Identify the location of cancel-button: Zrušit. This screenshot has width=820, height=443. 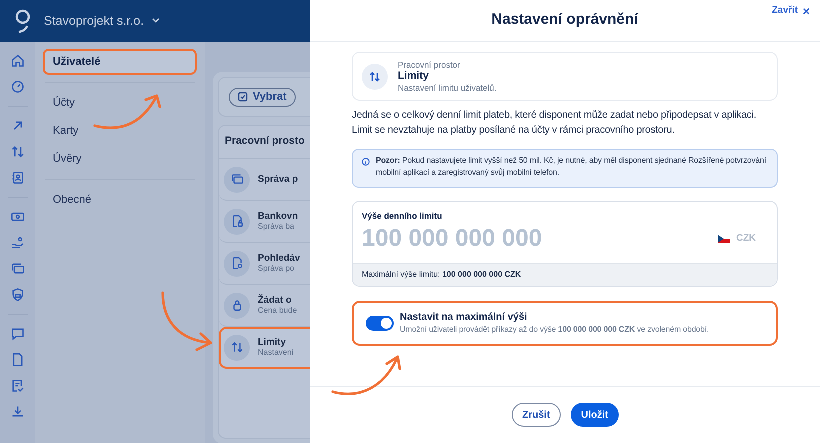
(537, 415).